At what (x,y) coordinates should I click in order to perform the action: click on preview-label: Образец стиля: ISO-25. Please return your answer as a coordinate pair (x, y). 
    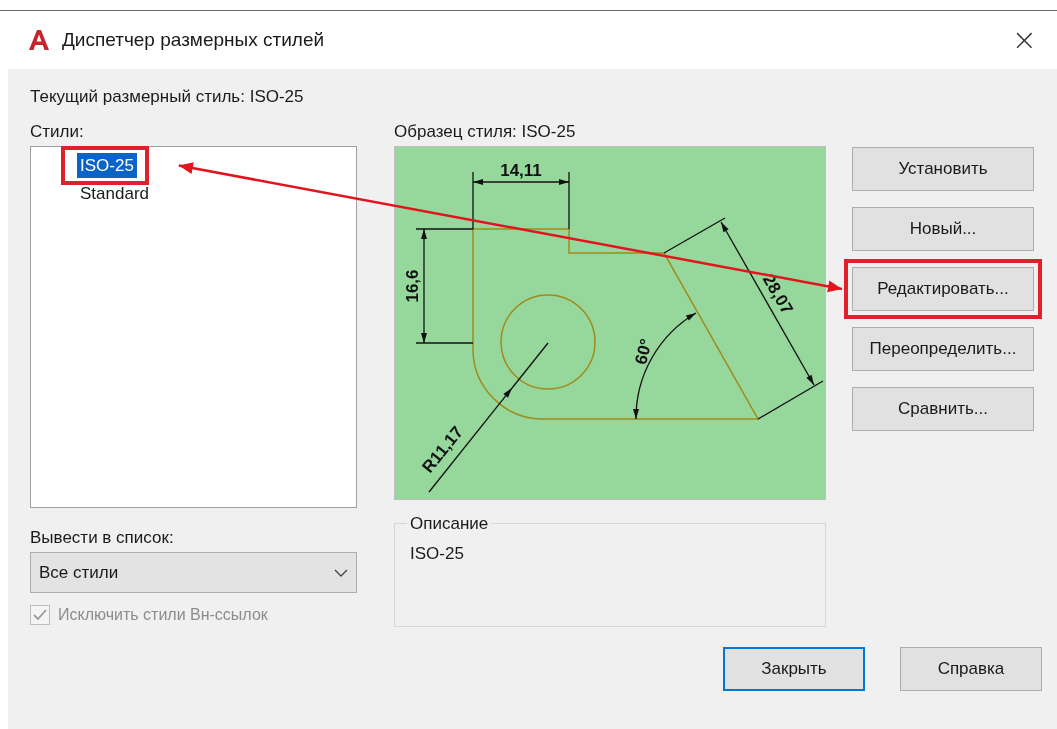
    Looking at the image, I should click on (485, 132).